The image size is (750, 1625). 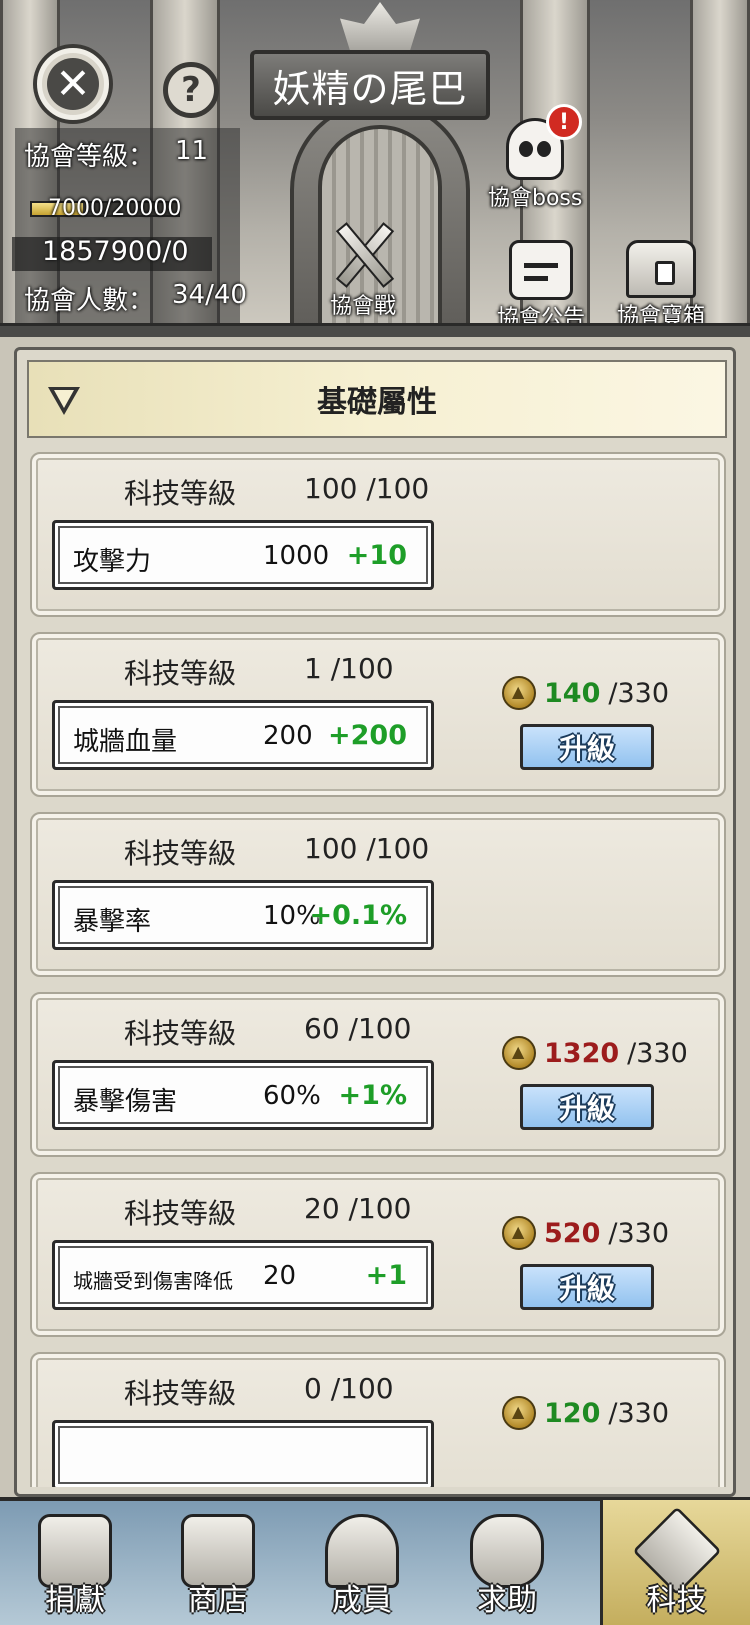 I want to click on guild-notice-button: 協會公告, so click(x=541, y=286).